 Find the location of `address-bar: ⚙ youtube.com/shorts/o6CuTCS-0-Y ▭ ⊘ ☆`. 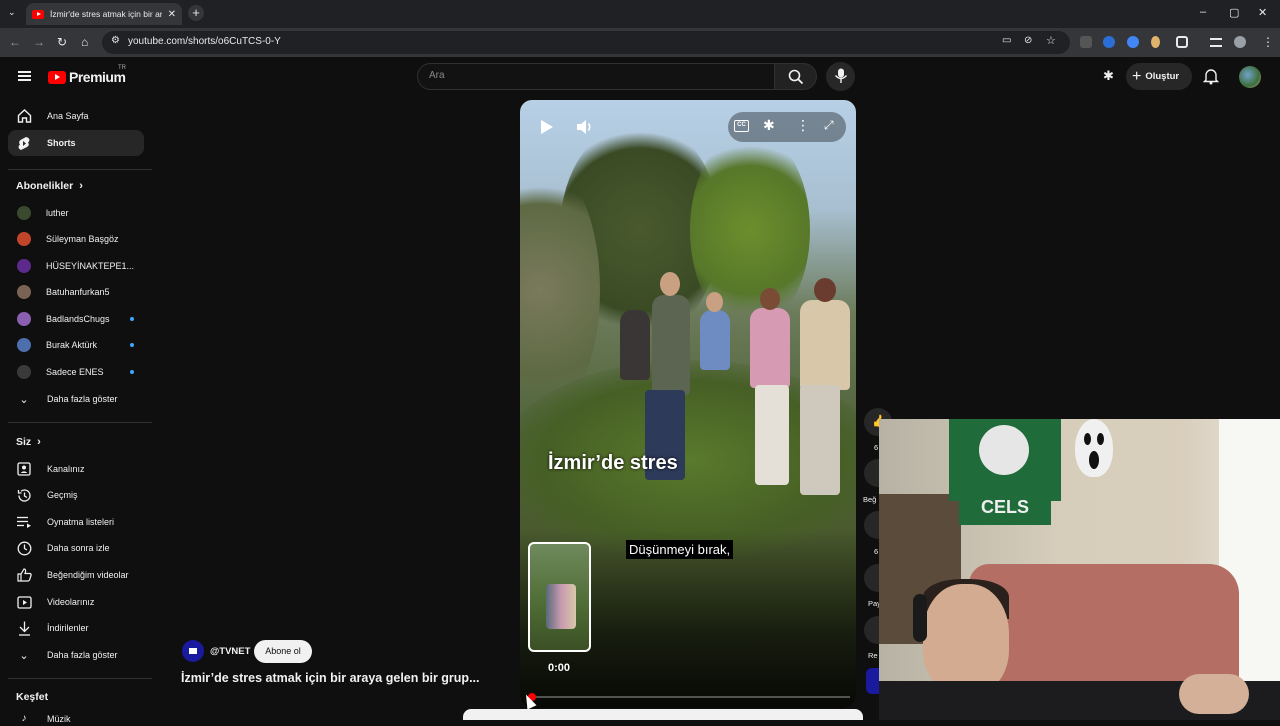

address-bar: ⚙ youtube.com/shorts/o6CuTCS-0-Y ▭ ⊘ ☆ is located at coordinates (586, 42).